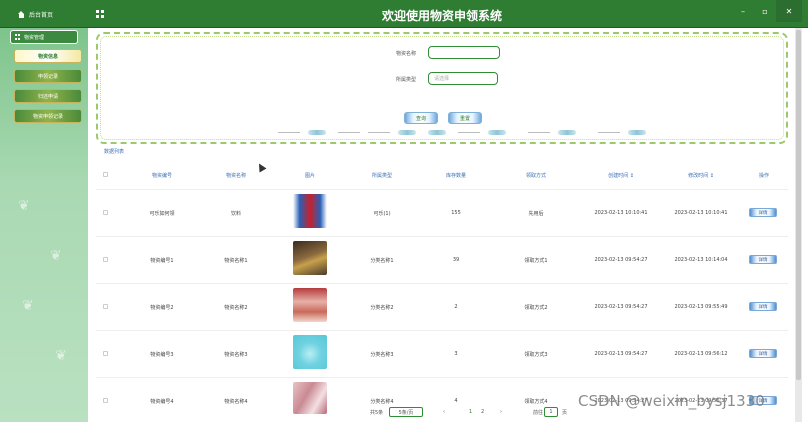 The width and height of the screenshot is (808, 422). Describe the element at coordinates (236, 402) in the screenshot. I see `cell-name: 物资名称4` at that location.